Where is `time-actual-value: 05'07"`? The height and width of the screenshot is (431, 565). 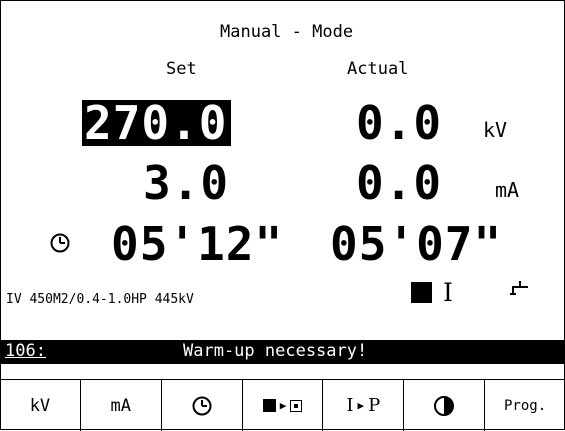
time-actual-value: 05'07" is located at coordinates (416, 244).